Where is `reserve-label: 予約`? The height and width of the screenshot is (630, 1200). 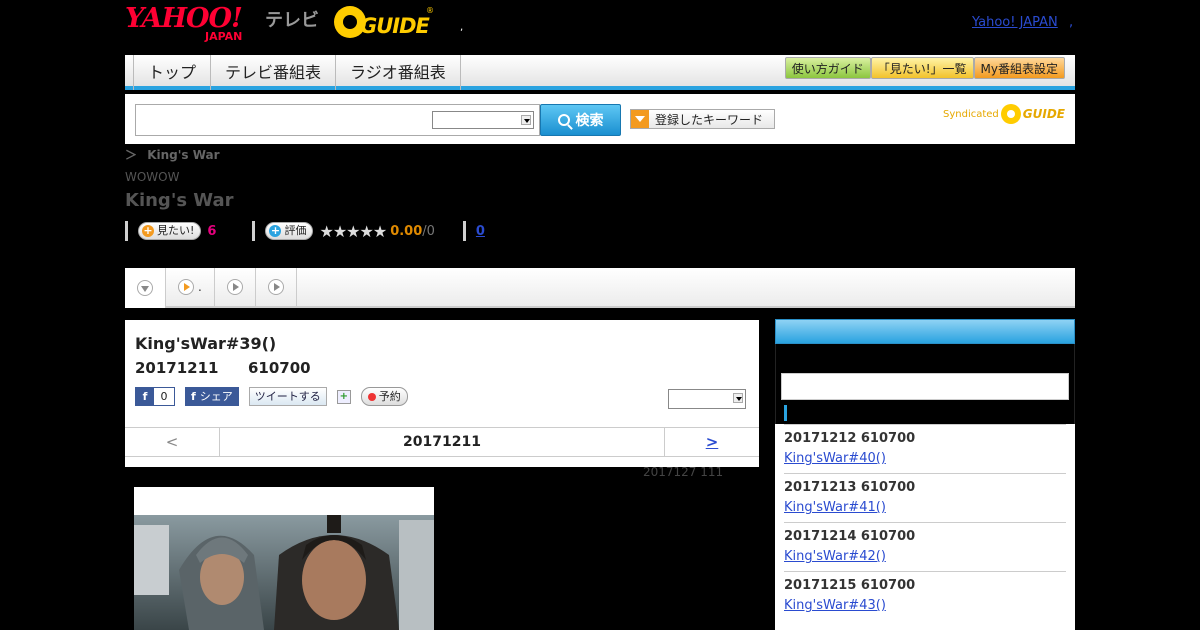 reserve-label: 予約 is located at coordinates (389, 396).